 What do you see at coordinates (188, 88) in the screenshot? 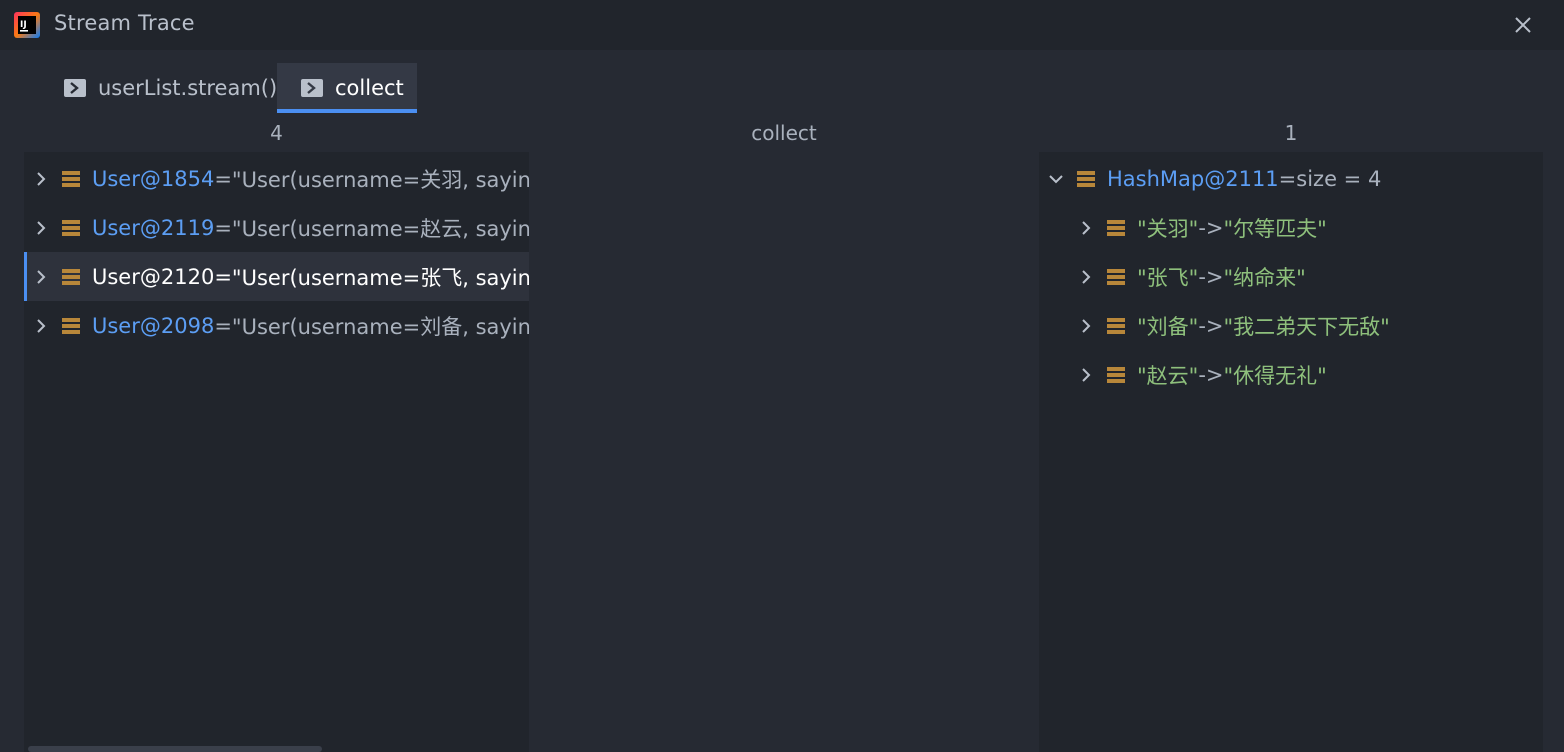
I see `tab-label: userList.stream()` at bounding box center [188, 88].